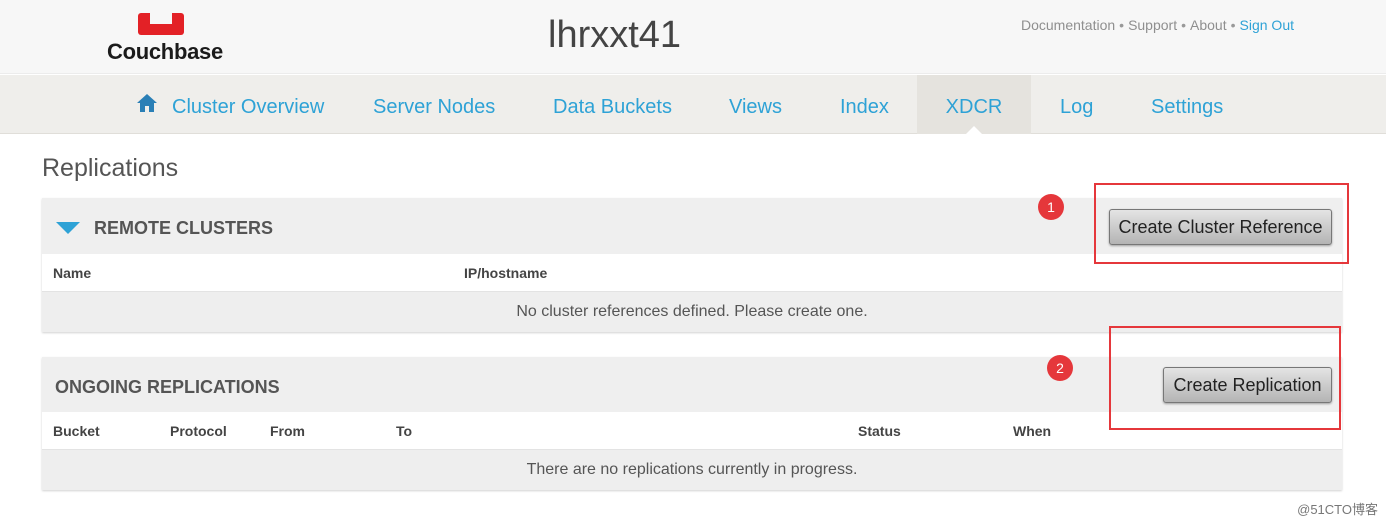 The height and width of the screenshot is (522, 1386). Describe the element at coordinates (1208, 25) in the screenshot. I see `about-link: About` at that location.